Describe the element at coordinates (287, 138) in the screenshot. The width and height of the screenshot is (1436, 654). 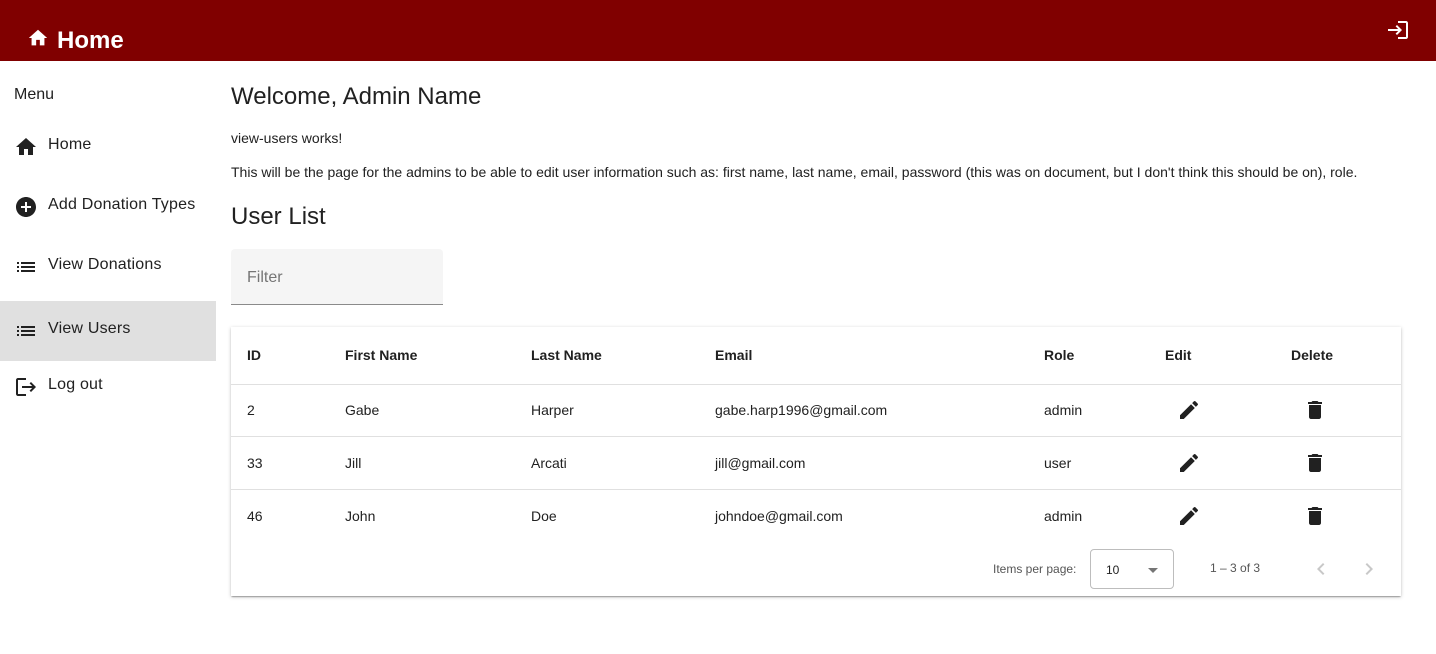
I see `status-text: view-users works!` at that location.